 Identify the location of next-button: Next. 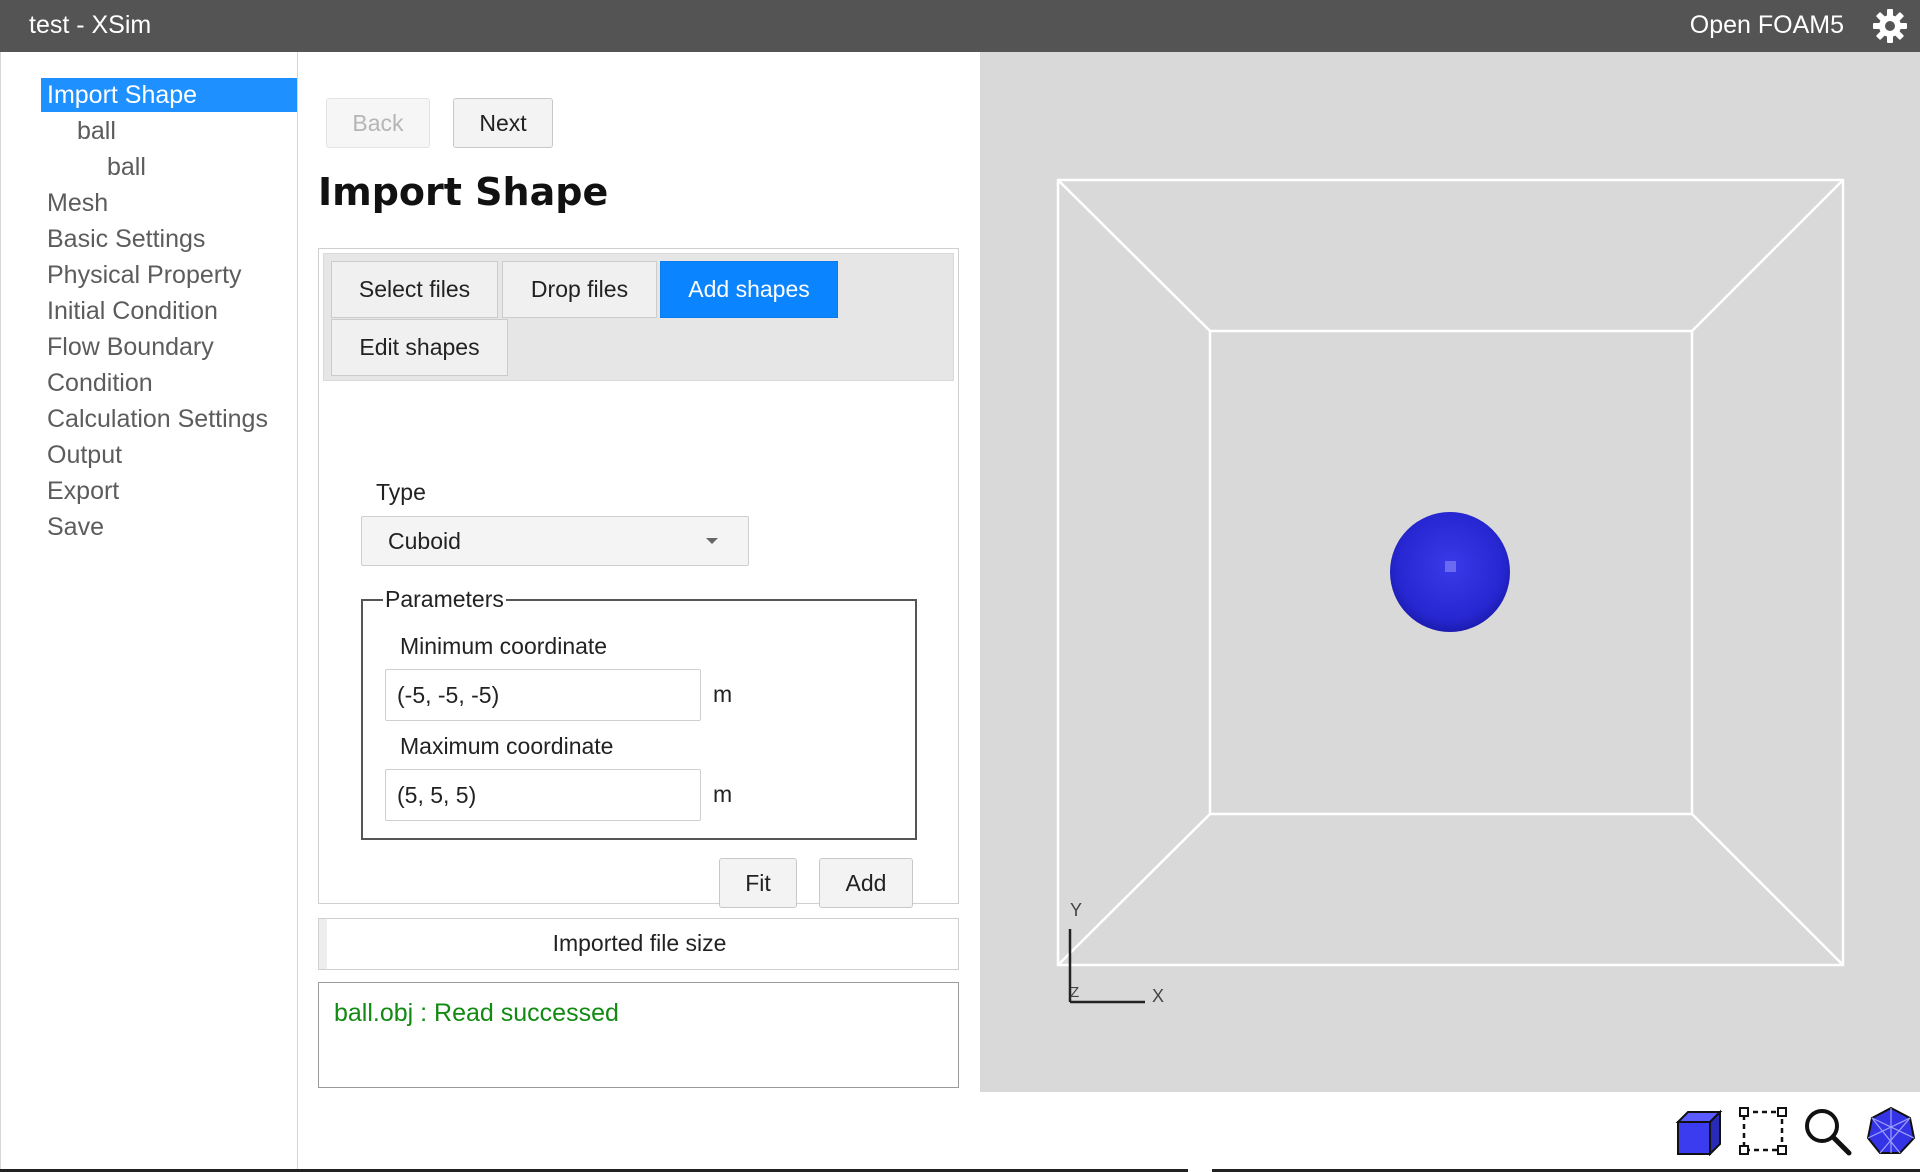
(503, 123).